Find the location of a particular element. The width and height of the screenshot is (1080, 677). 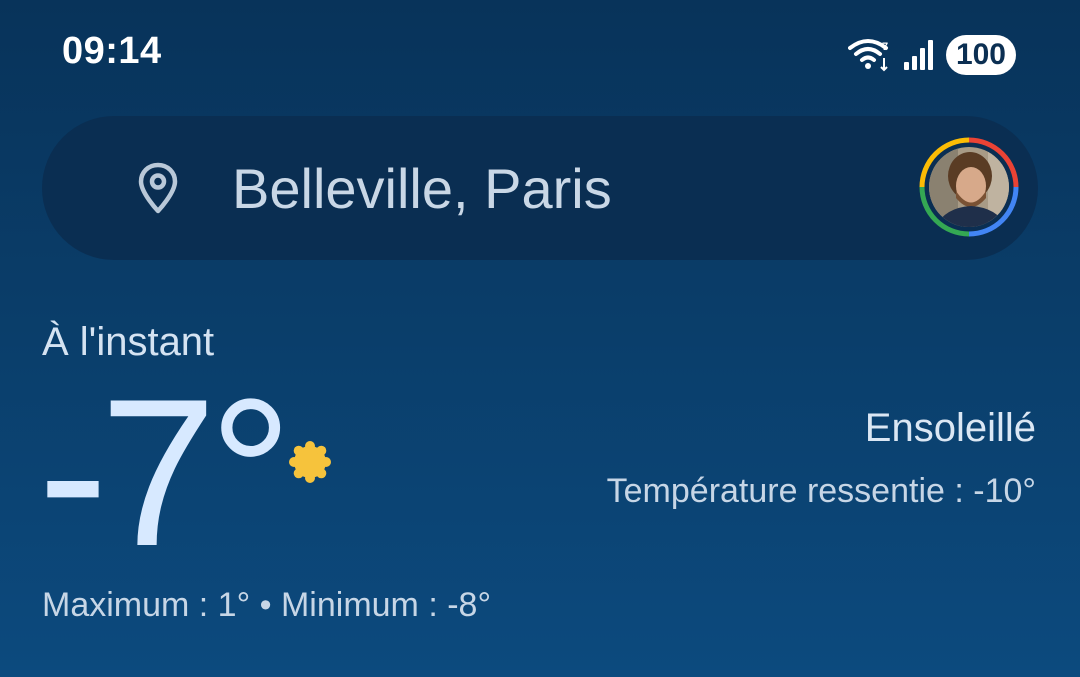

wifi-icon: 7 is located at coordinates (867, 55).